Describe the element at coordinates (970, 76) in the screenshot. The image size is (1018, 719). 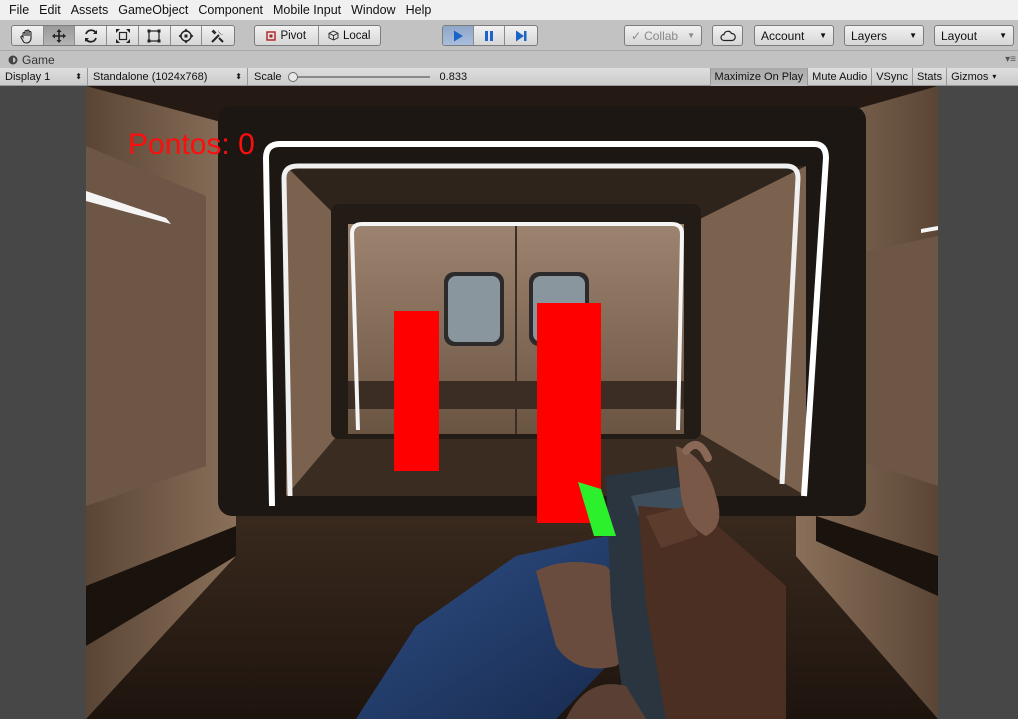
I see `gizmos-label: Gizmos` at that location.